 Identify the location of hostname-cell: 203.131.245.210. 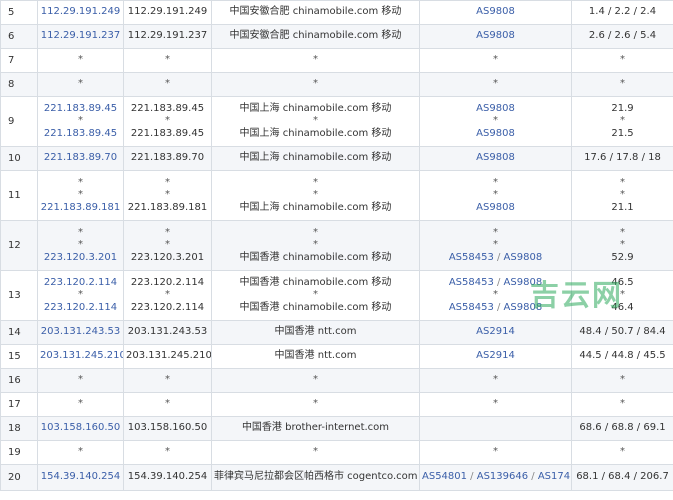
(169, 356).